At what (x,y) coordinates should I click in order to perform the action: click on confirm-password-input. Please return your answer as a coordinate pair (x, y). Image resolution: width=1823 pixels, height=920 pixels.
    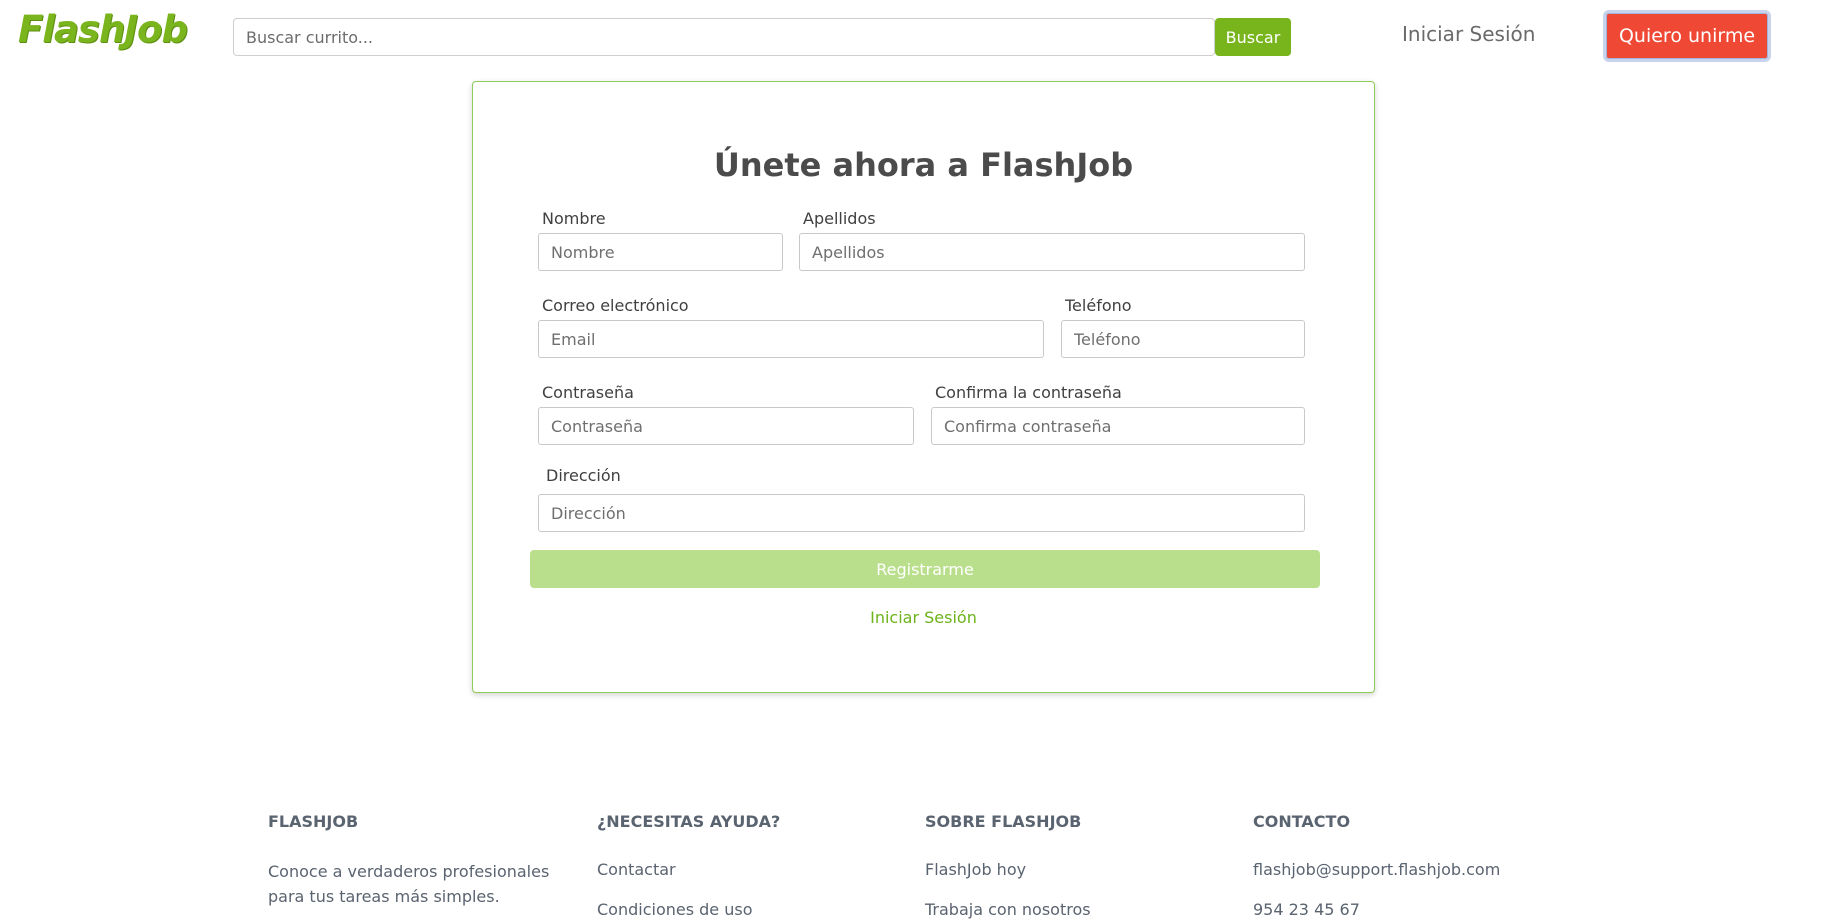
    Looking at the image, I should click on (1118, 426).